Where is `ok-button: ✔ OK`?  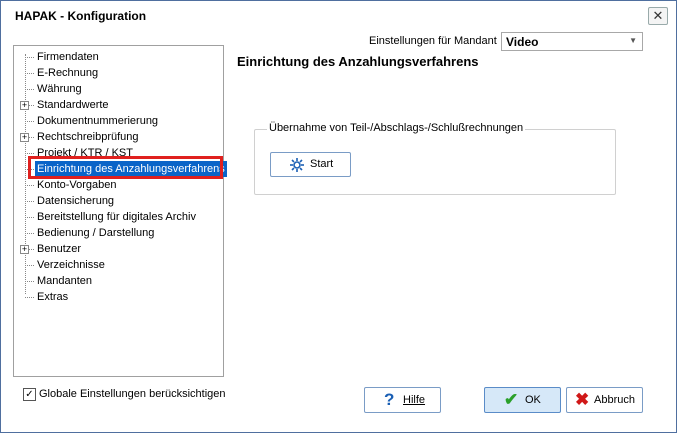 ok-button: ✔ OK is located at coordinates (522, 400).